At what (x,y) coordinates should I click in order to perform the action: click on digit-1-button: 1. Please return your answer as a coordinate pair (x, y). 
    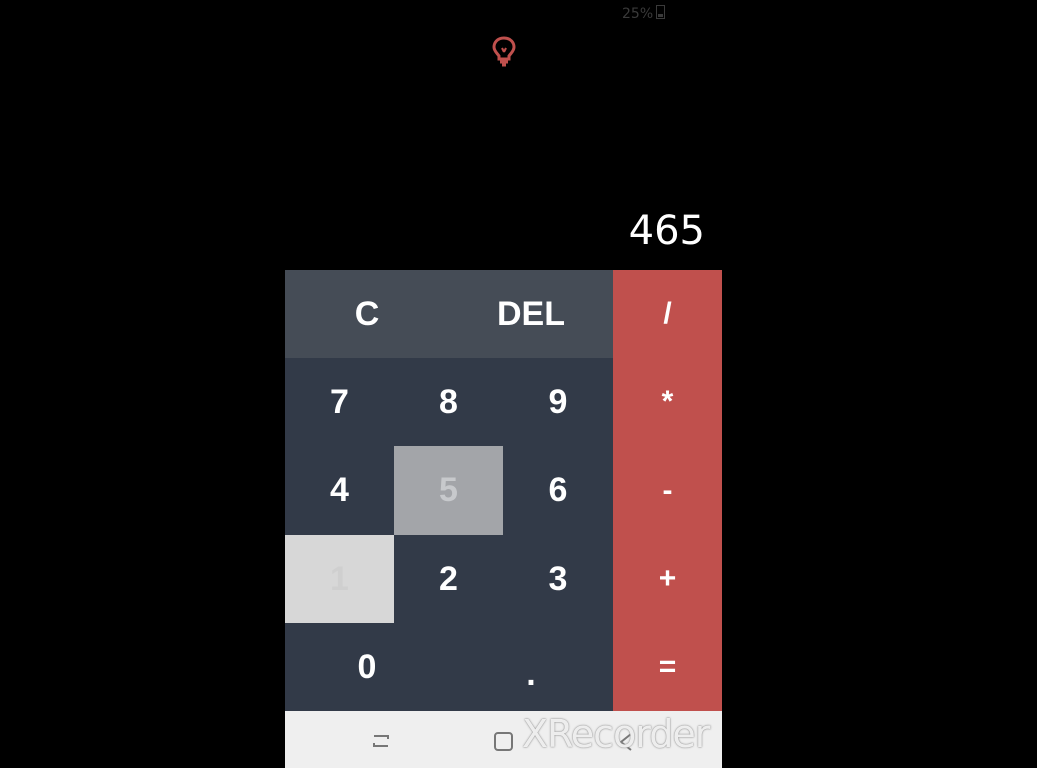
    Looking at the image, I should click on (339, 579).